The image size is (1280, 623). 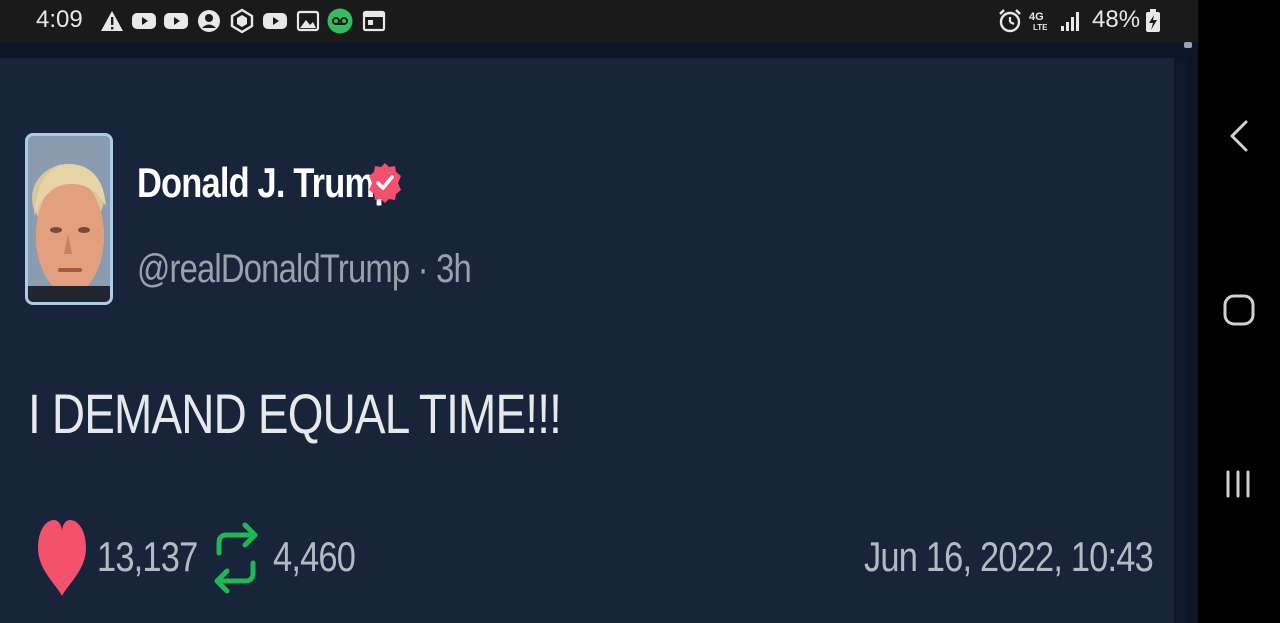 What do you see at coordinates (1181, 341) in the screenshot?
I see `scrollbar` at bounding box center [1181, 341].